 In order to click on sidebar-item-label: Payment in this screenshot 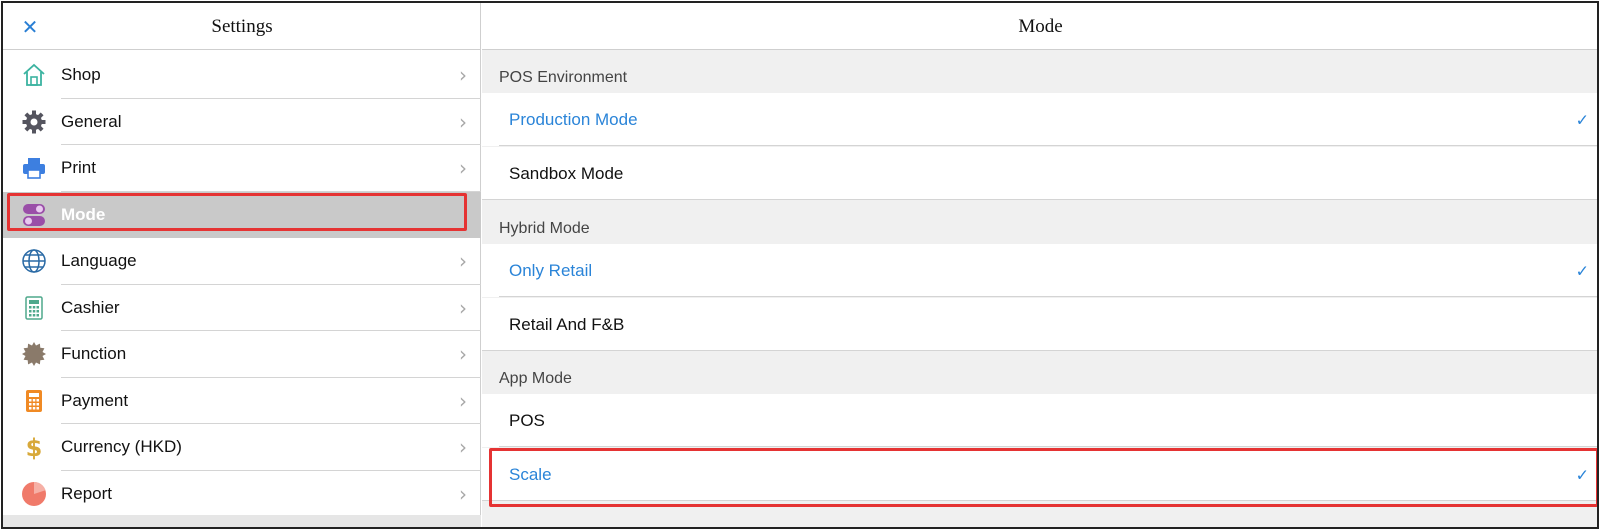, I will do `click(95, 400)`.